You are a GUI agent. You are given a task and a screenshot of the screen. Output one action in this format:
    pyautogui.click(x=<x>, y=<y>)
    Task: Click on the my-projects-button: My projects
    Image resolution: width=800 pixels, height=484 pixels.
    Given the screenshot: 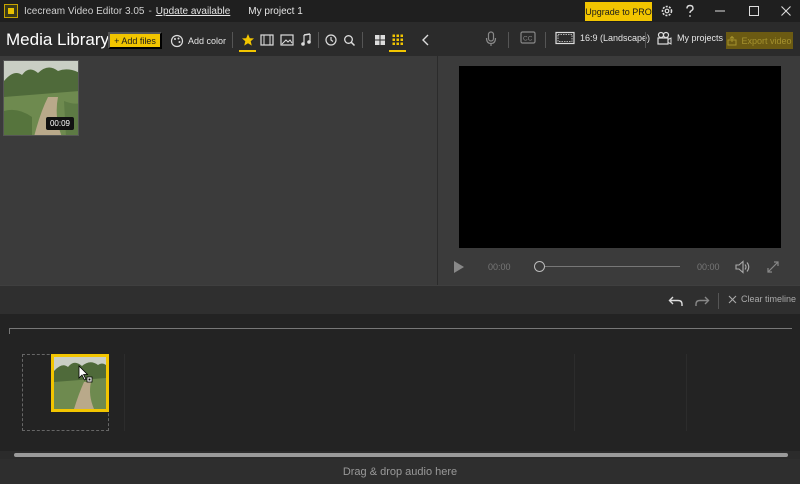 What is the action you would take?
    pyautogui.click(x=689, y=38)
    